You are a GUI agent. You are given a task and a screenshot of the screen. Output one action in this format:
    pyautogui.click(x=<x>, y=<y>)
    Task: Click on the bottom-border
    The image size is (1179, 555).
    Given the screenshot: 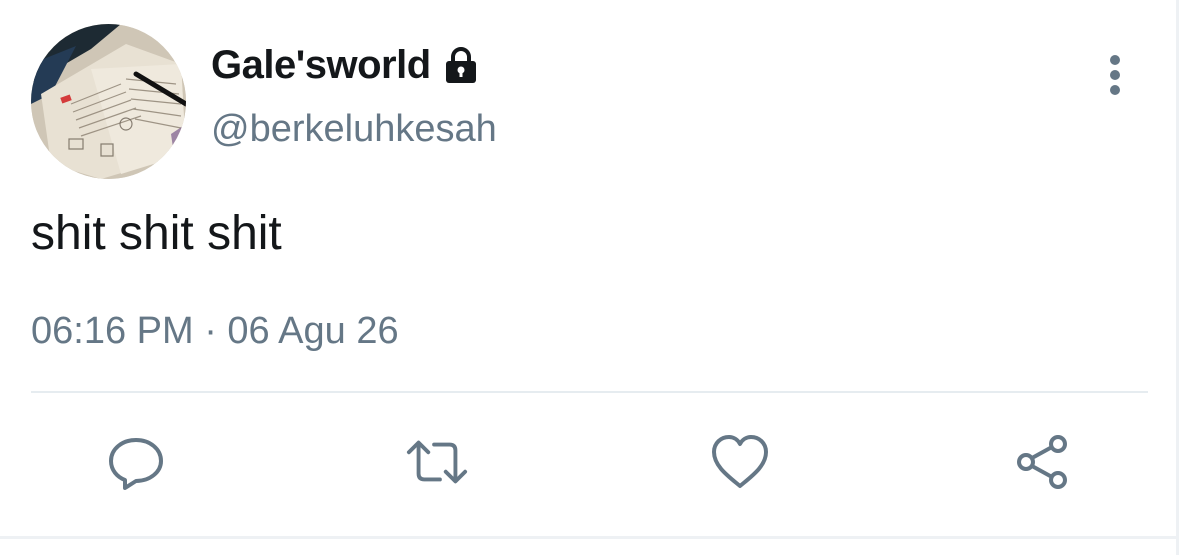 What is the action you would take?
    pyautogui.click(x=589, y=537)
    